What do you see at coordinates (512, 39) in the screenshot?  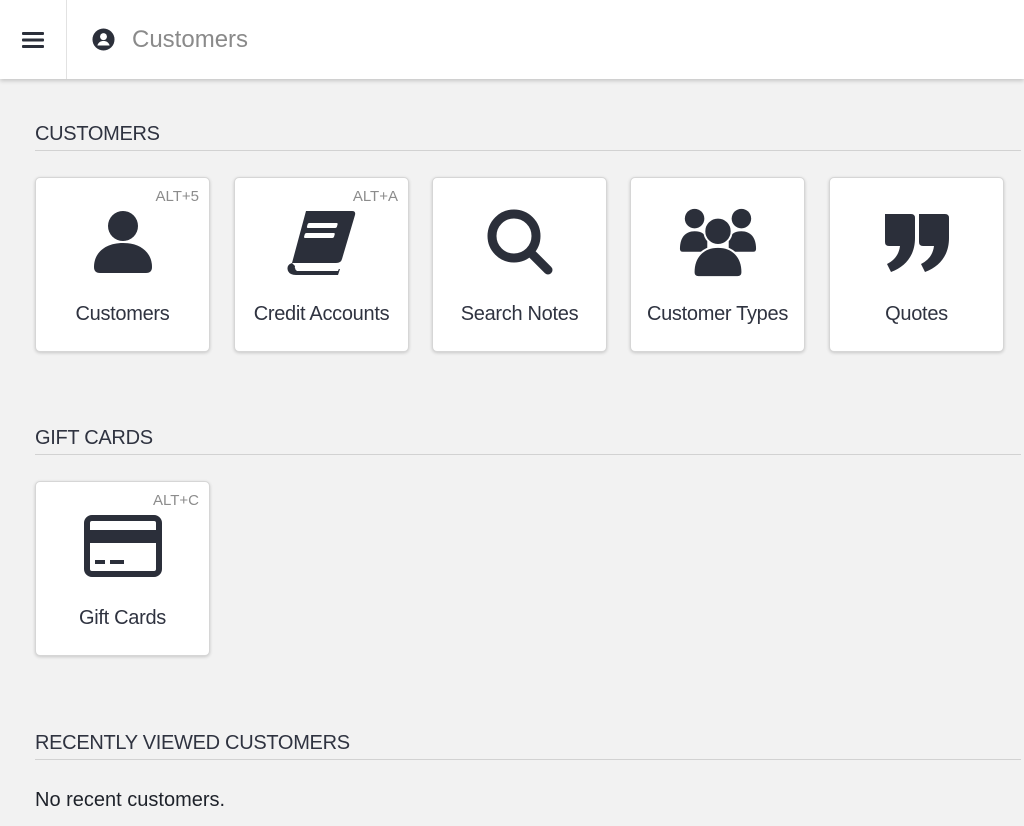 I see `top-bar: Customers` at bounding box center [512, 39].